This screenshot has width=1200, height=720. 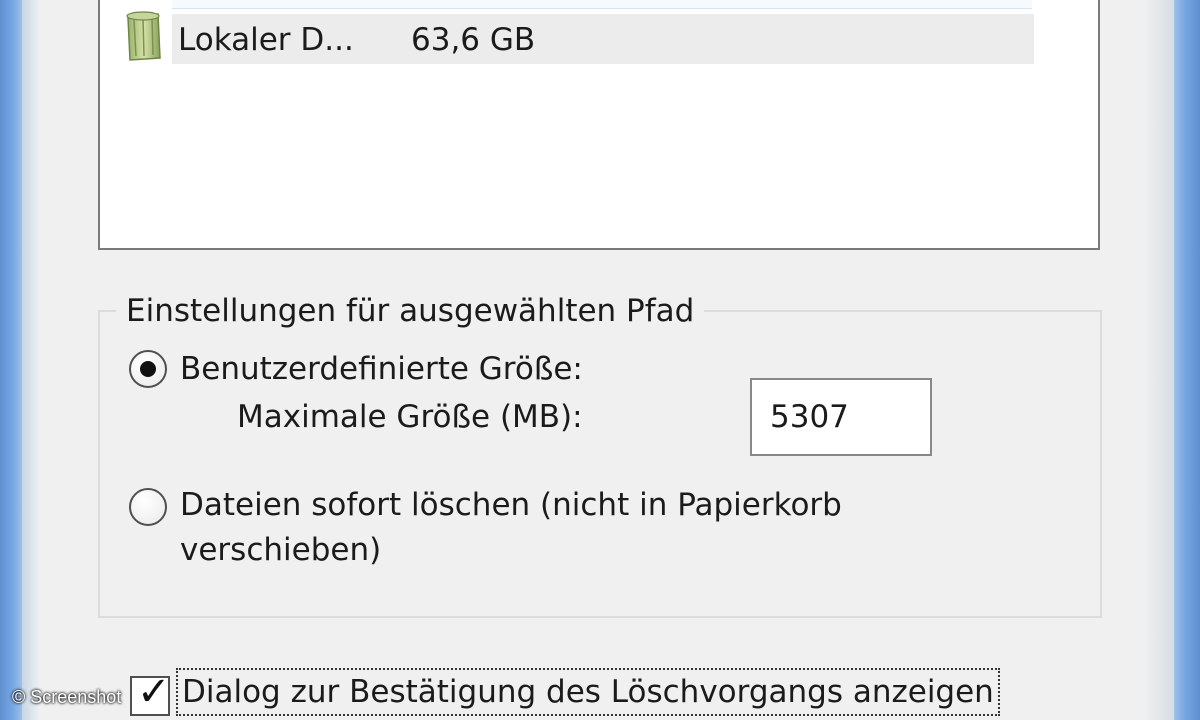 I want to click on delete-immediately-label-line2: verschieben), so click(x=280, y=550).